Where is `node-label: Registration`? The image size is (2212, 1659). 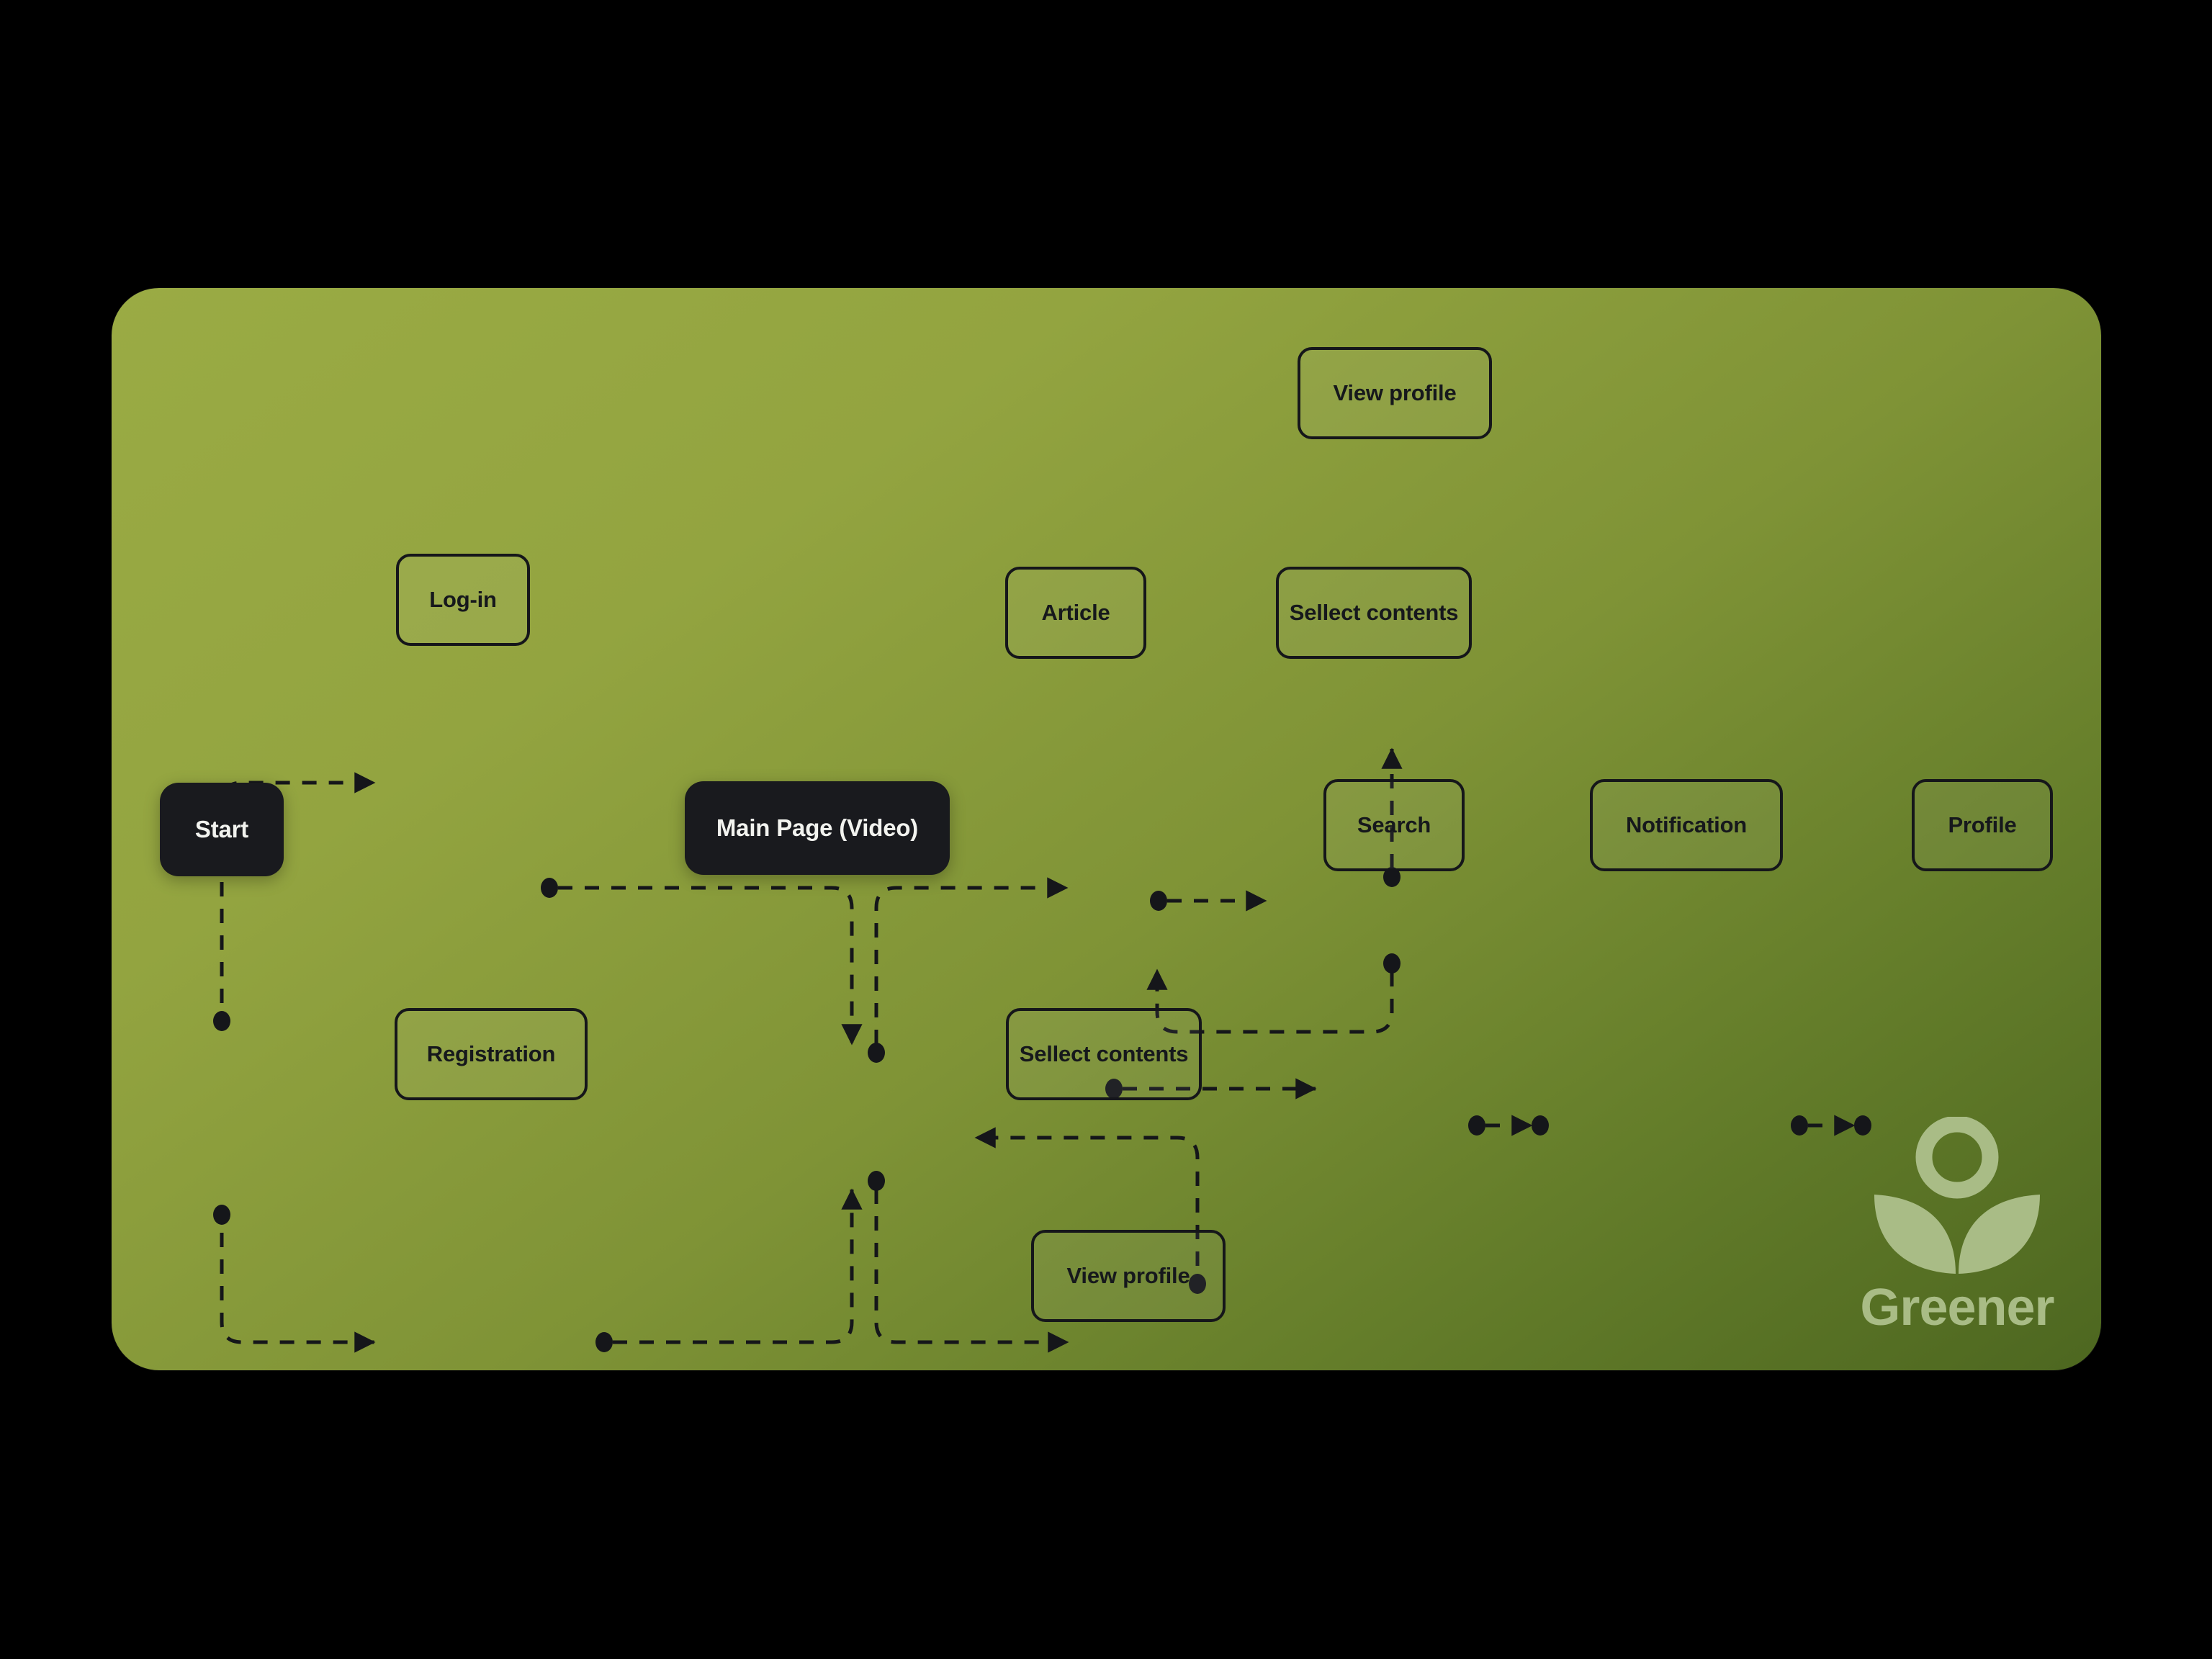
node-label: Registration is located at coordinates (491, 1054).